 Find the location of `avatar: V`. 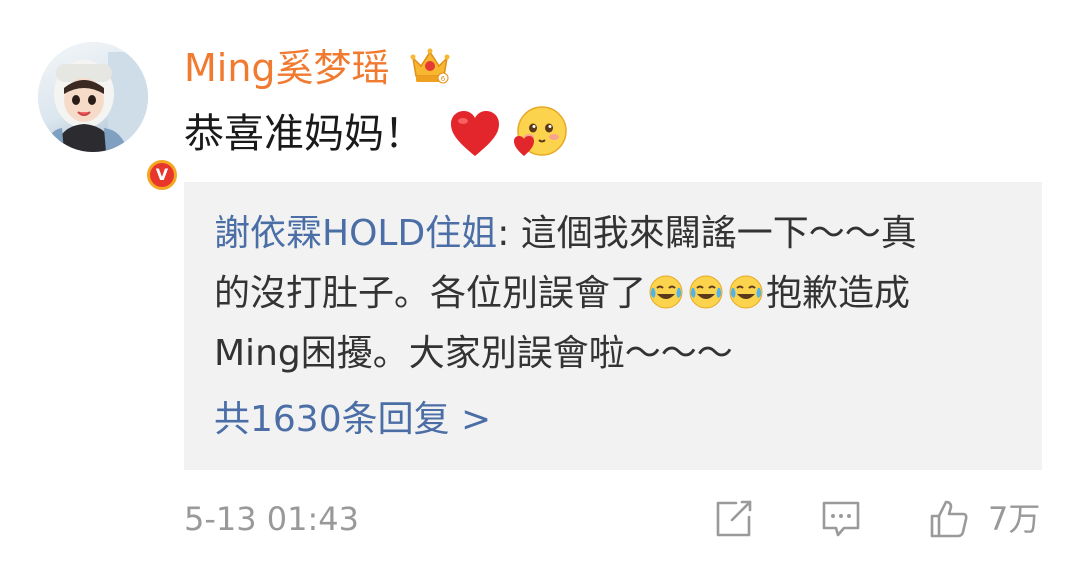

avatar: V is located at coordinates (109, 118).